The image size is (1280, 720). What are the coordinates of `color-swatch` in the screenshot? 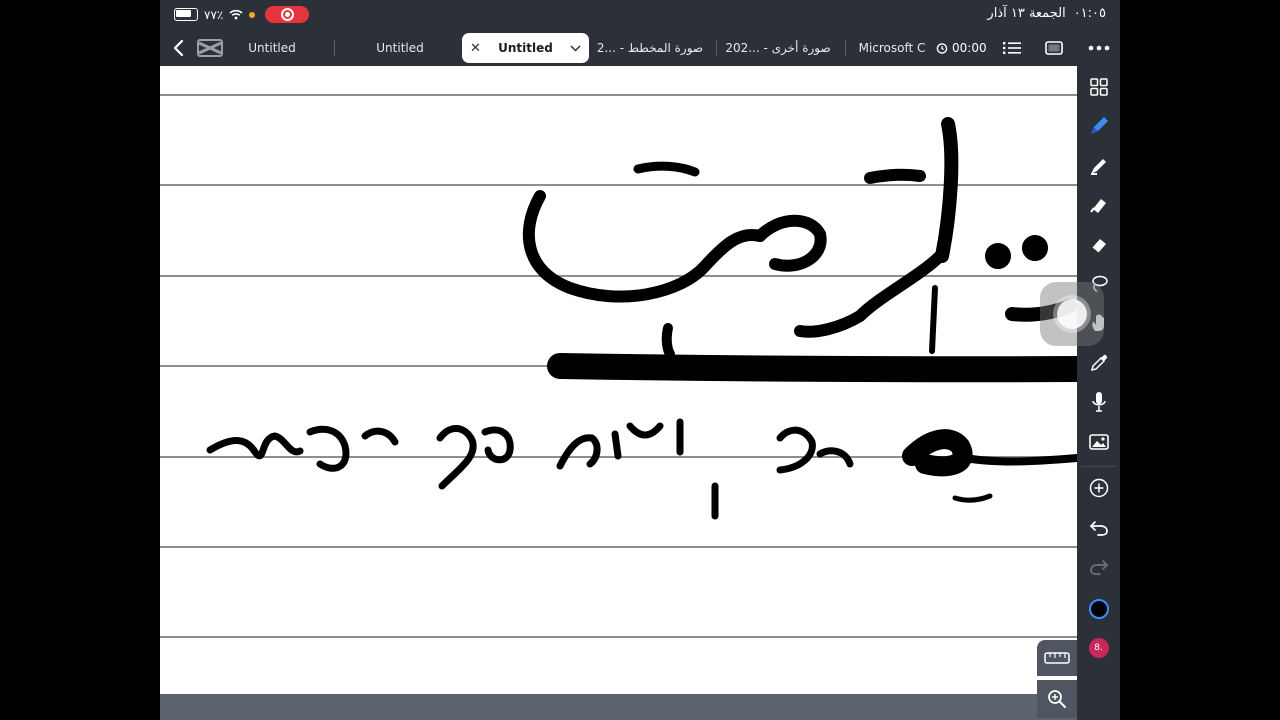 It's located at (1098, 609).